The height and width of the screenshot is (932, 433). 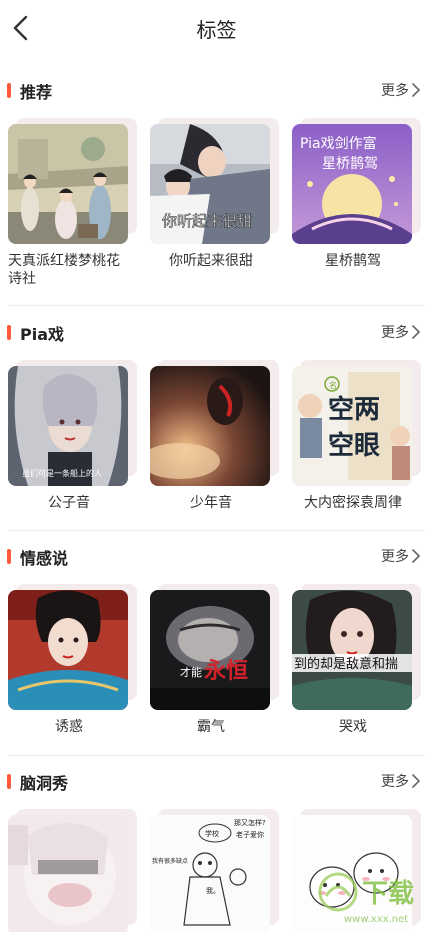 I want to click on section-header: 脑洞秀 更多, so click(x=216, y=782).